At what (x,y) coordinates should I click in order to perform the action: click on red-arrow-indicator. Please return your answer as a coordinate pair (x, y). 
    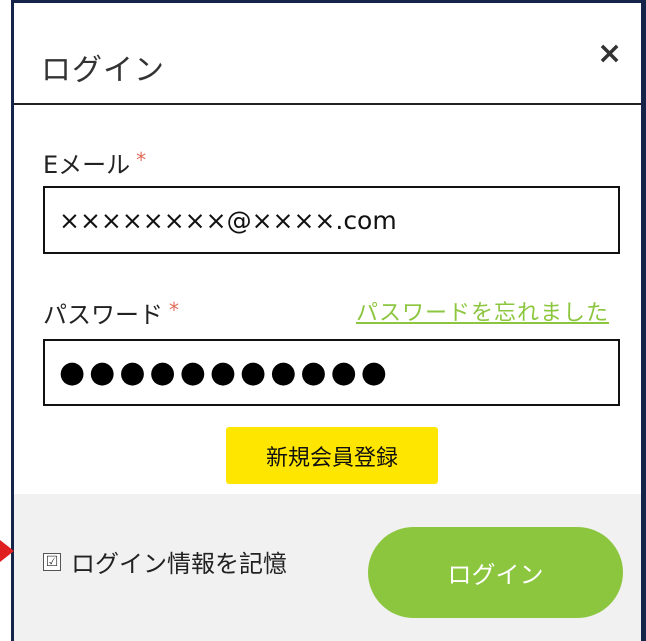
    Looking at the image, I should click on (7, 551).